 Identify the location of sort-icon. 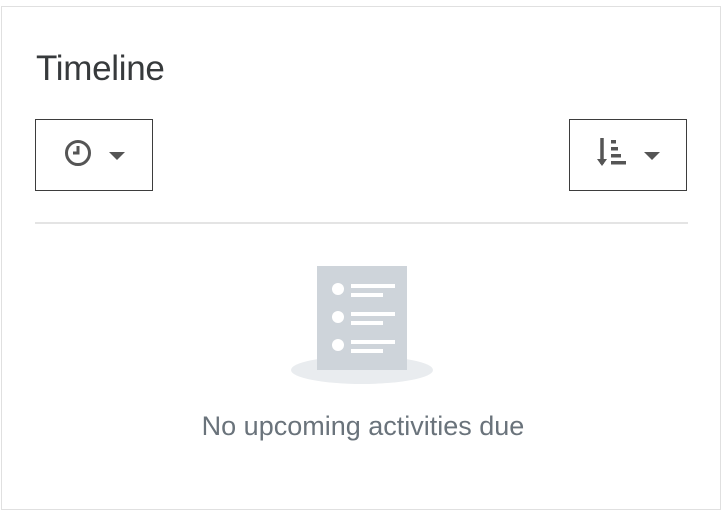
(612, 155).